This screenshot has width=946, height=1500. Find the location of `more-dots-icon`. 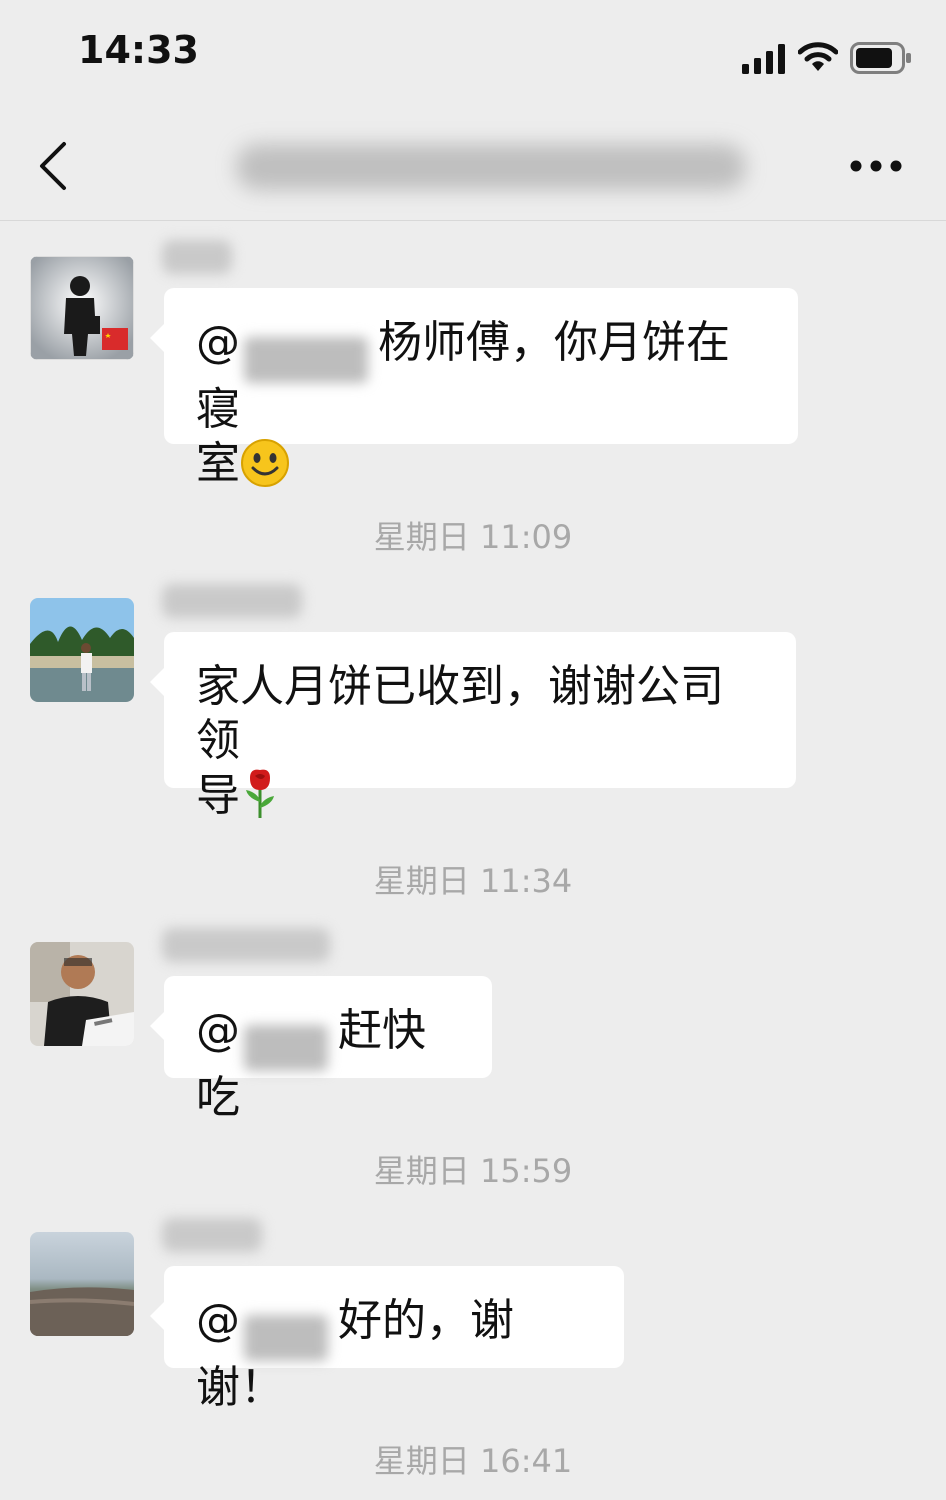

more-dots-icon is located at coordinates (876, 166).